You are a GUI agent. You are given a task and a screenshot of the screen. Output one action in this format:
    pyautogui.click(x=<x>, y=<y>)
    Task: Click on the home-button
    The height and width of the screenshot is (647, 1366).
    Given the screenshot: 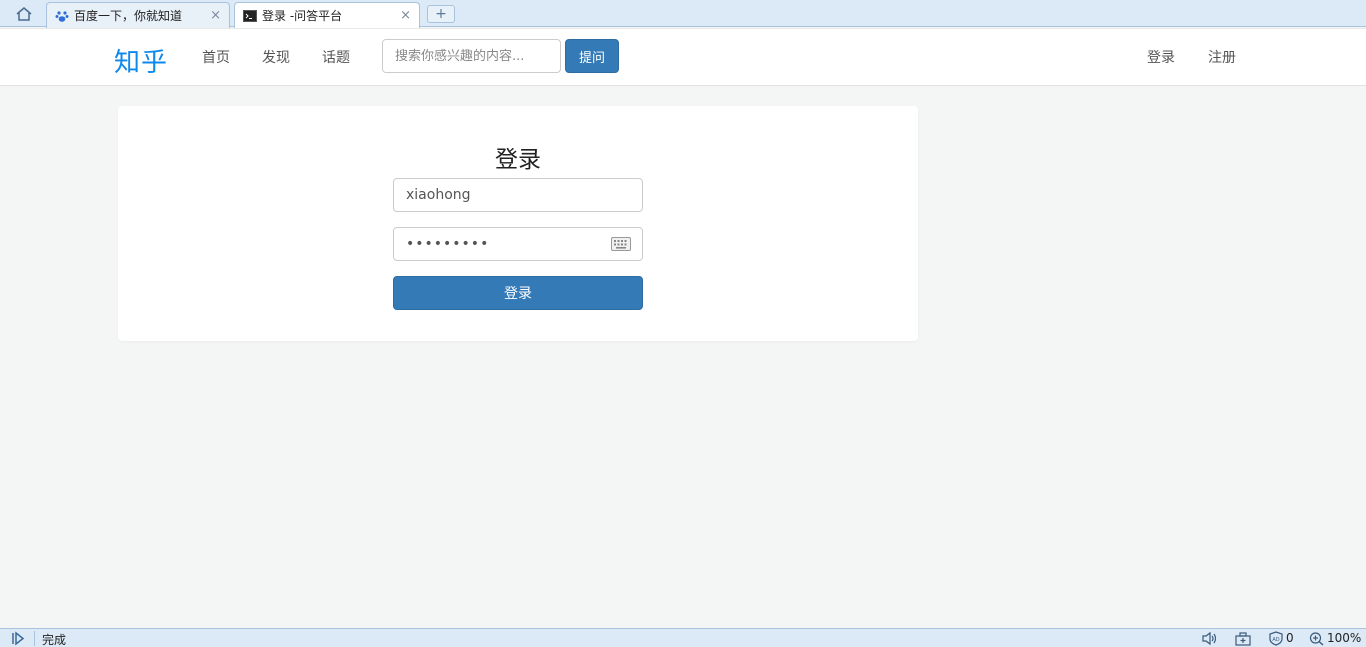 What is the action you would take?
    pyautogui.click(x=24, y=14)
    